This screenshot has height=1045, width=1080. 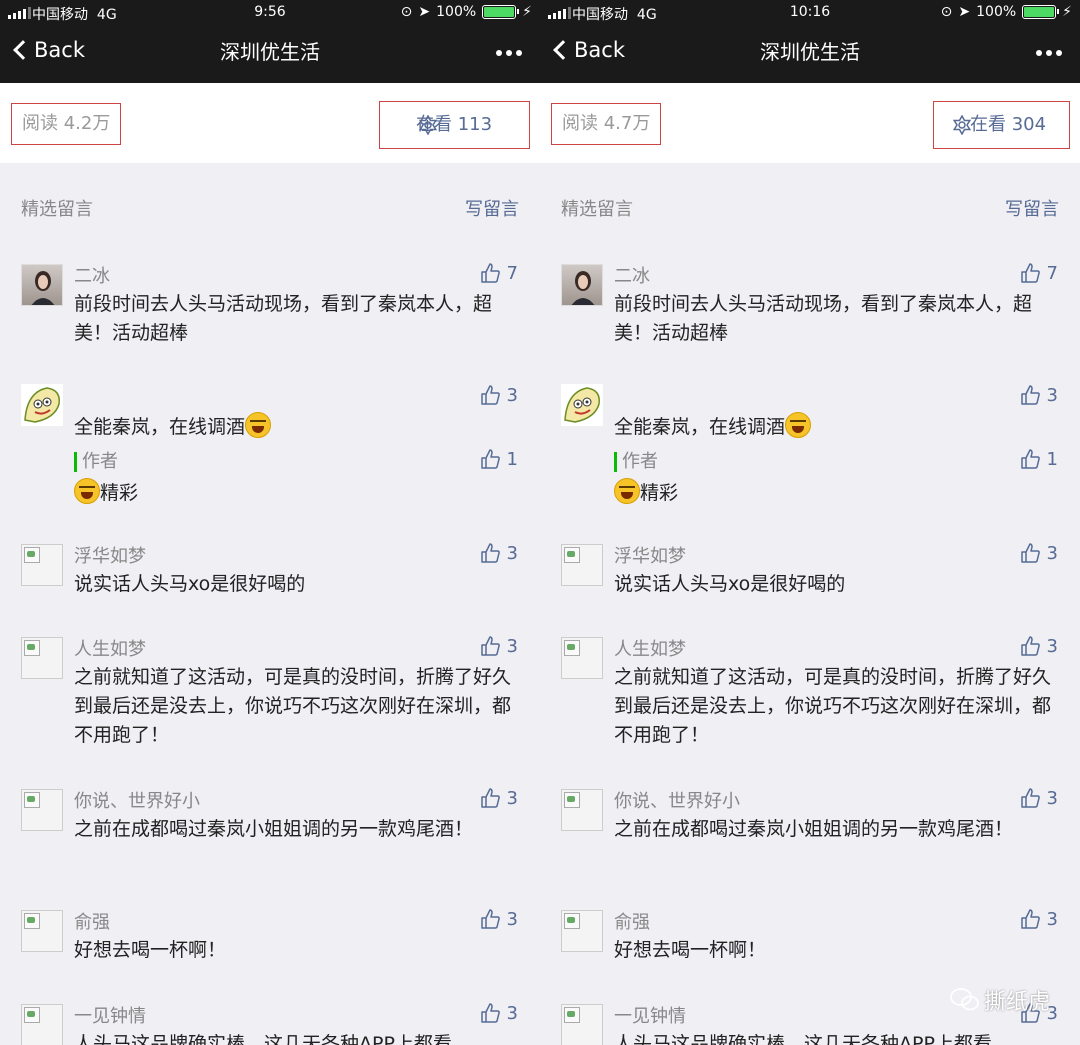 I want to click on commenter-name: 二冰, so click(x=632, y=276).